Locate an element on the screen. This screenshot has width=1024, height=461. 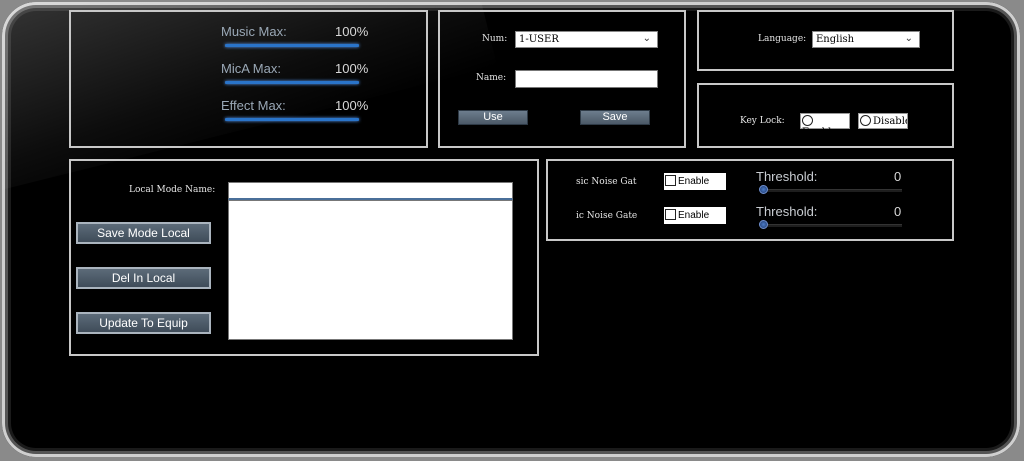
music-threshold-track is located at coordinates (832, 190).